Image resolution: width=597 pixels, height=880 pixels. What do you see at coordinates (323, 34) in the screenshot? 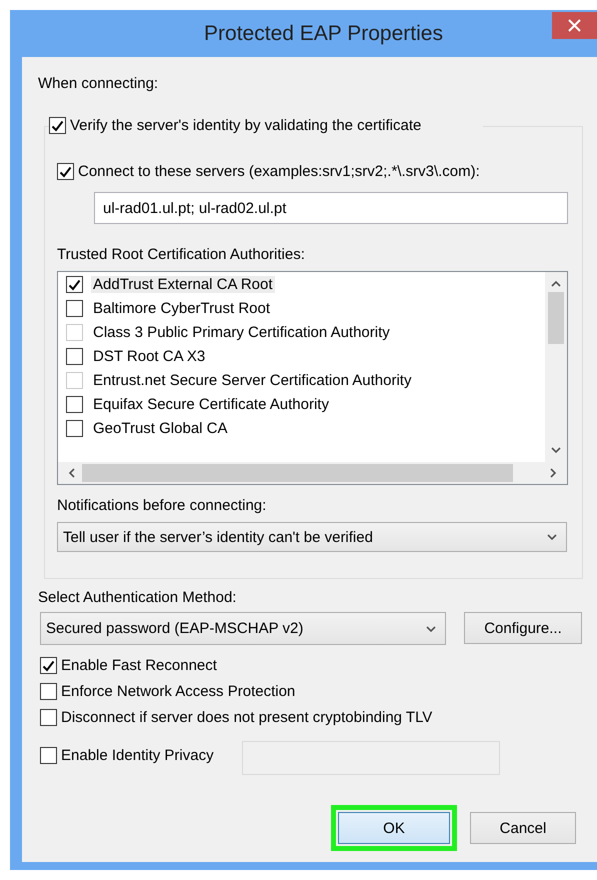
I see `window-title: Protected EAP Properties` at bounding box center [323, 34].